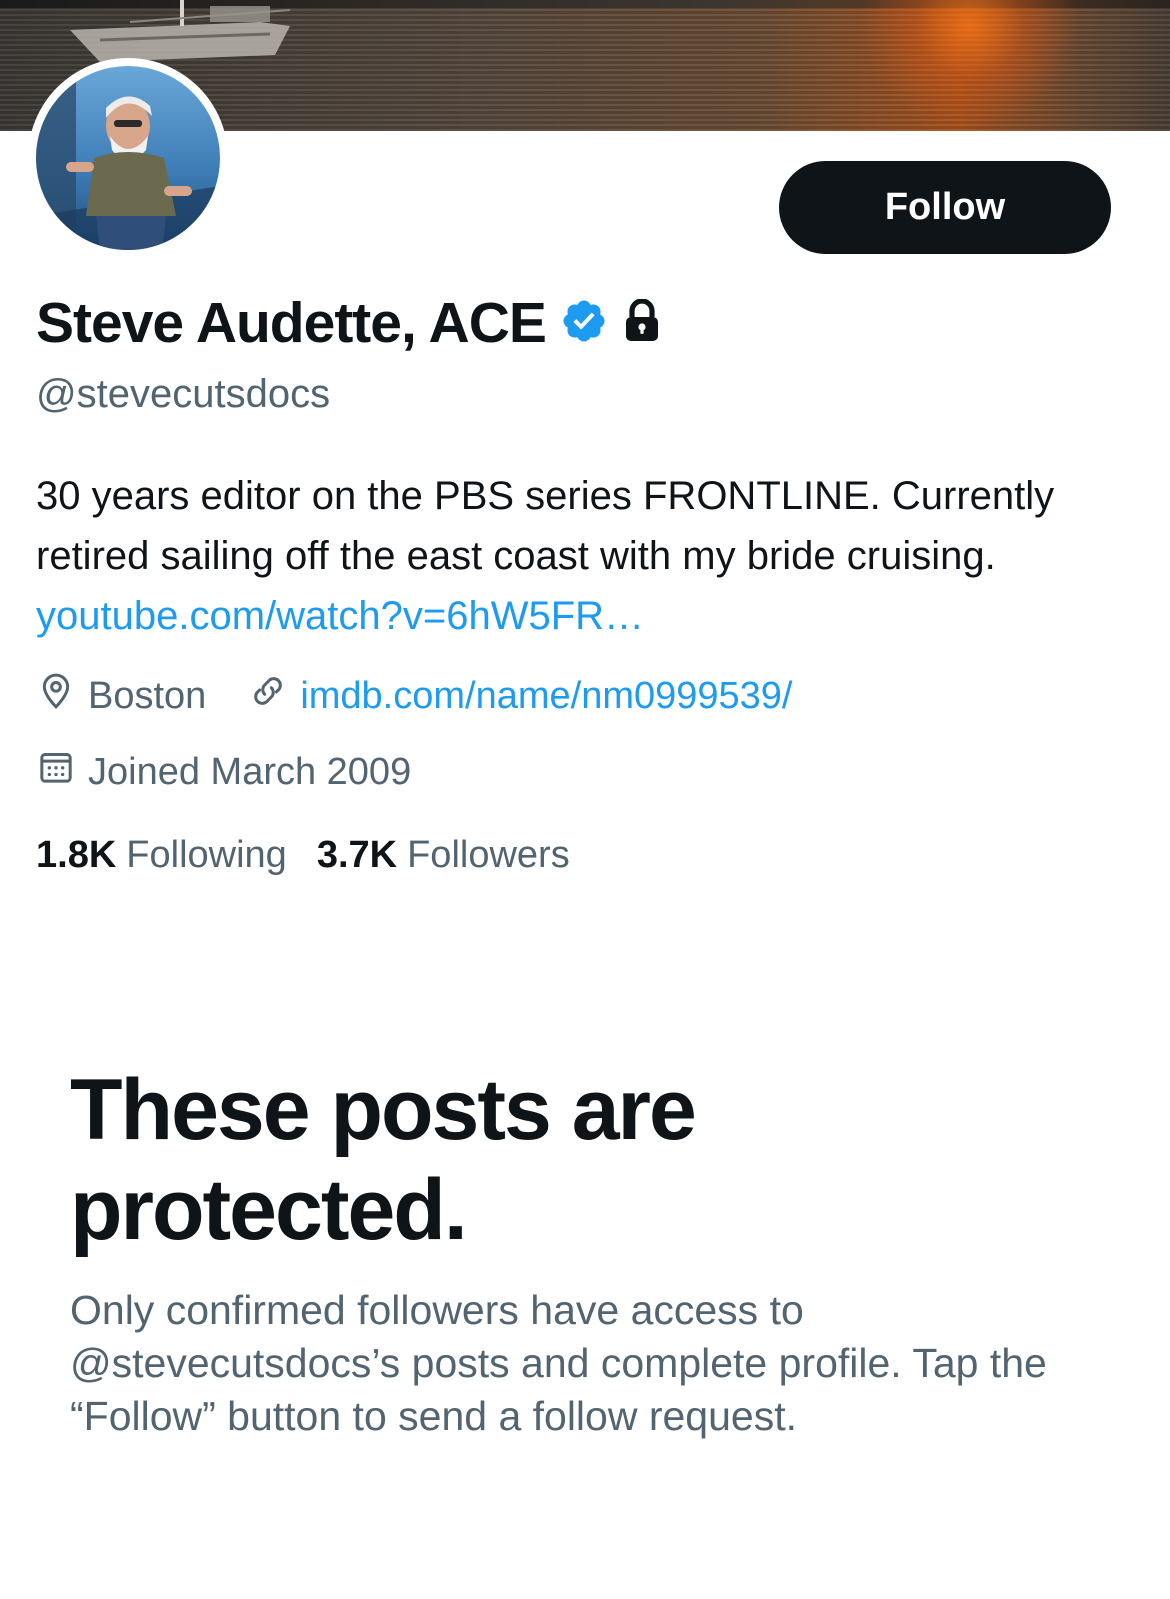 This screenshot has width=1170, height=1599. I want to click on website-item: imdb.com/name/nm0999539/, so click(520, 696).